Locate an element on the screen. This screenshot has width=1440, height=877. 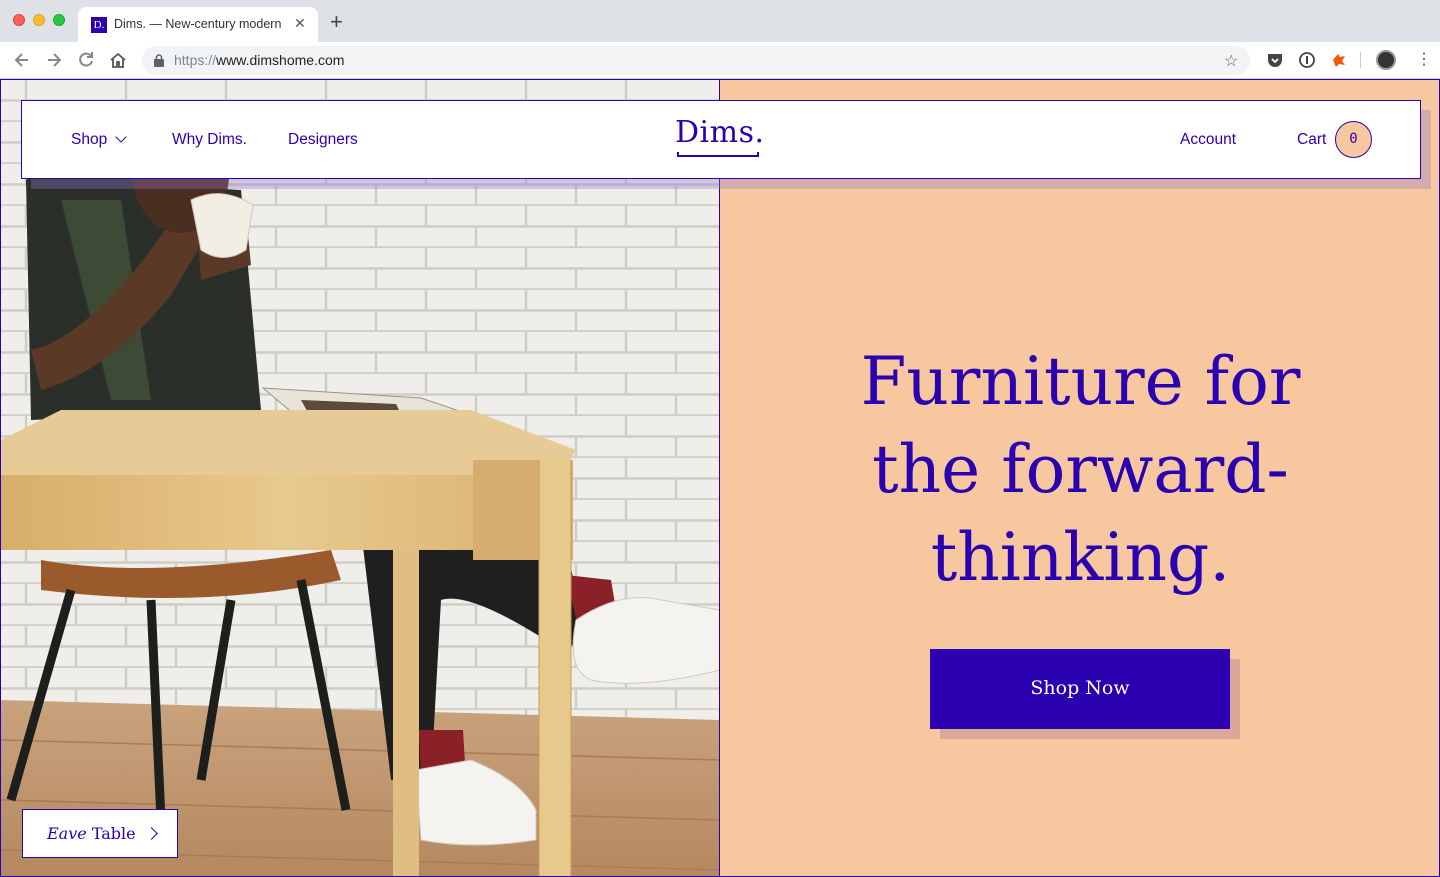
home-icon is located at coordinates (118, 60).